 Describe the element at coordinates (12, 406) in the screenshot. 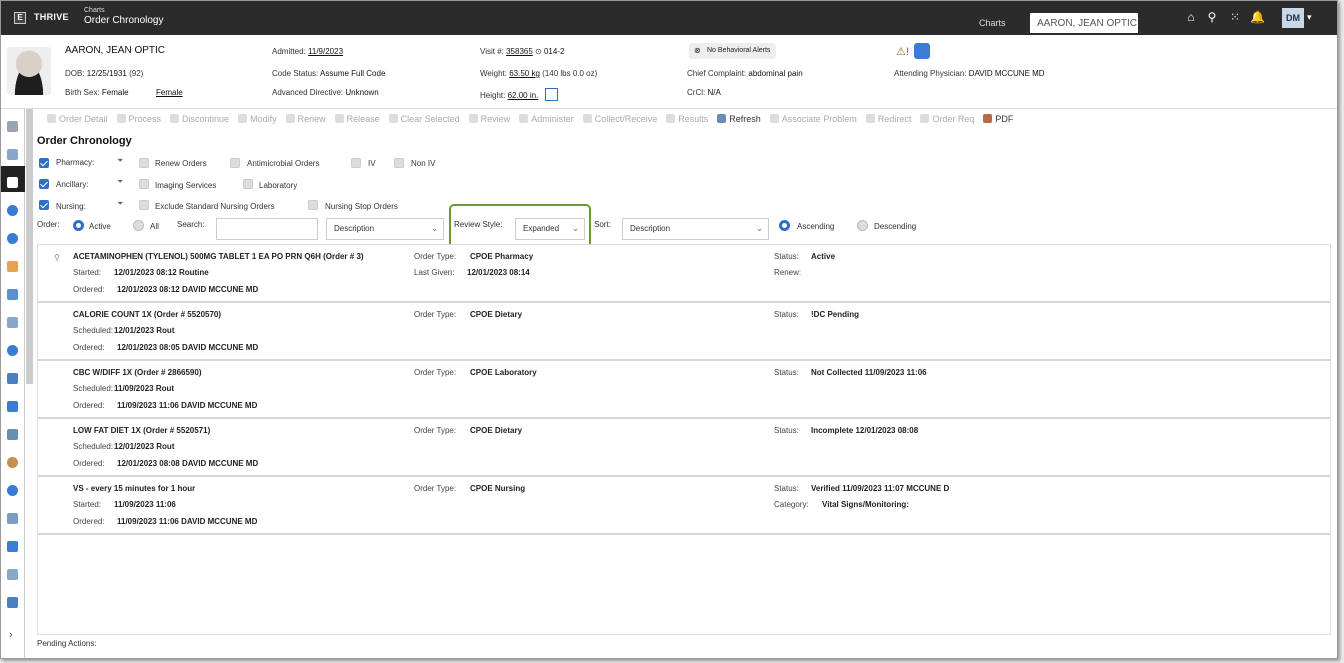

I see `calendar-icon` at that location.